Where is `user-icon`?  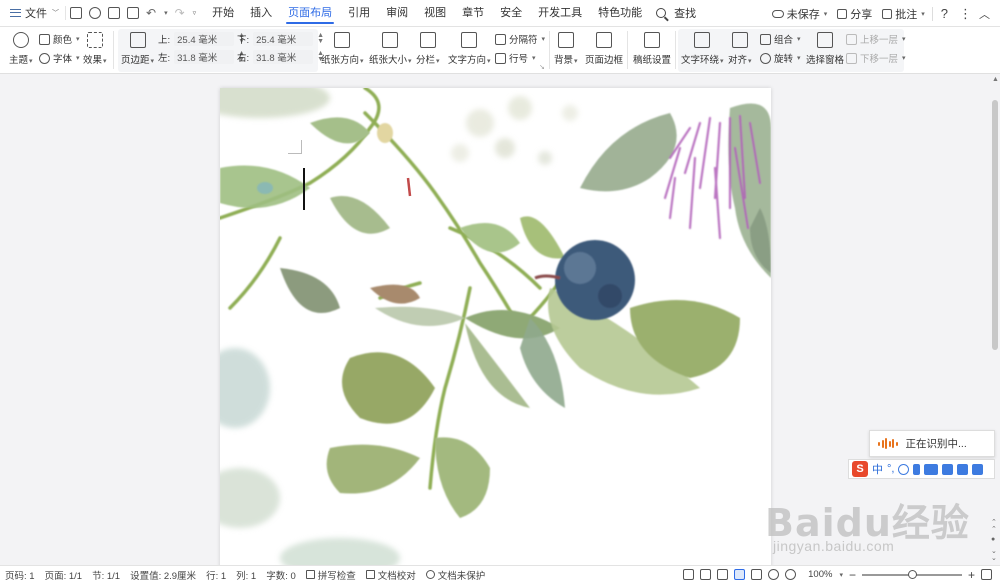 user-icon is located at coordinates (948, 469).